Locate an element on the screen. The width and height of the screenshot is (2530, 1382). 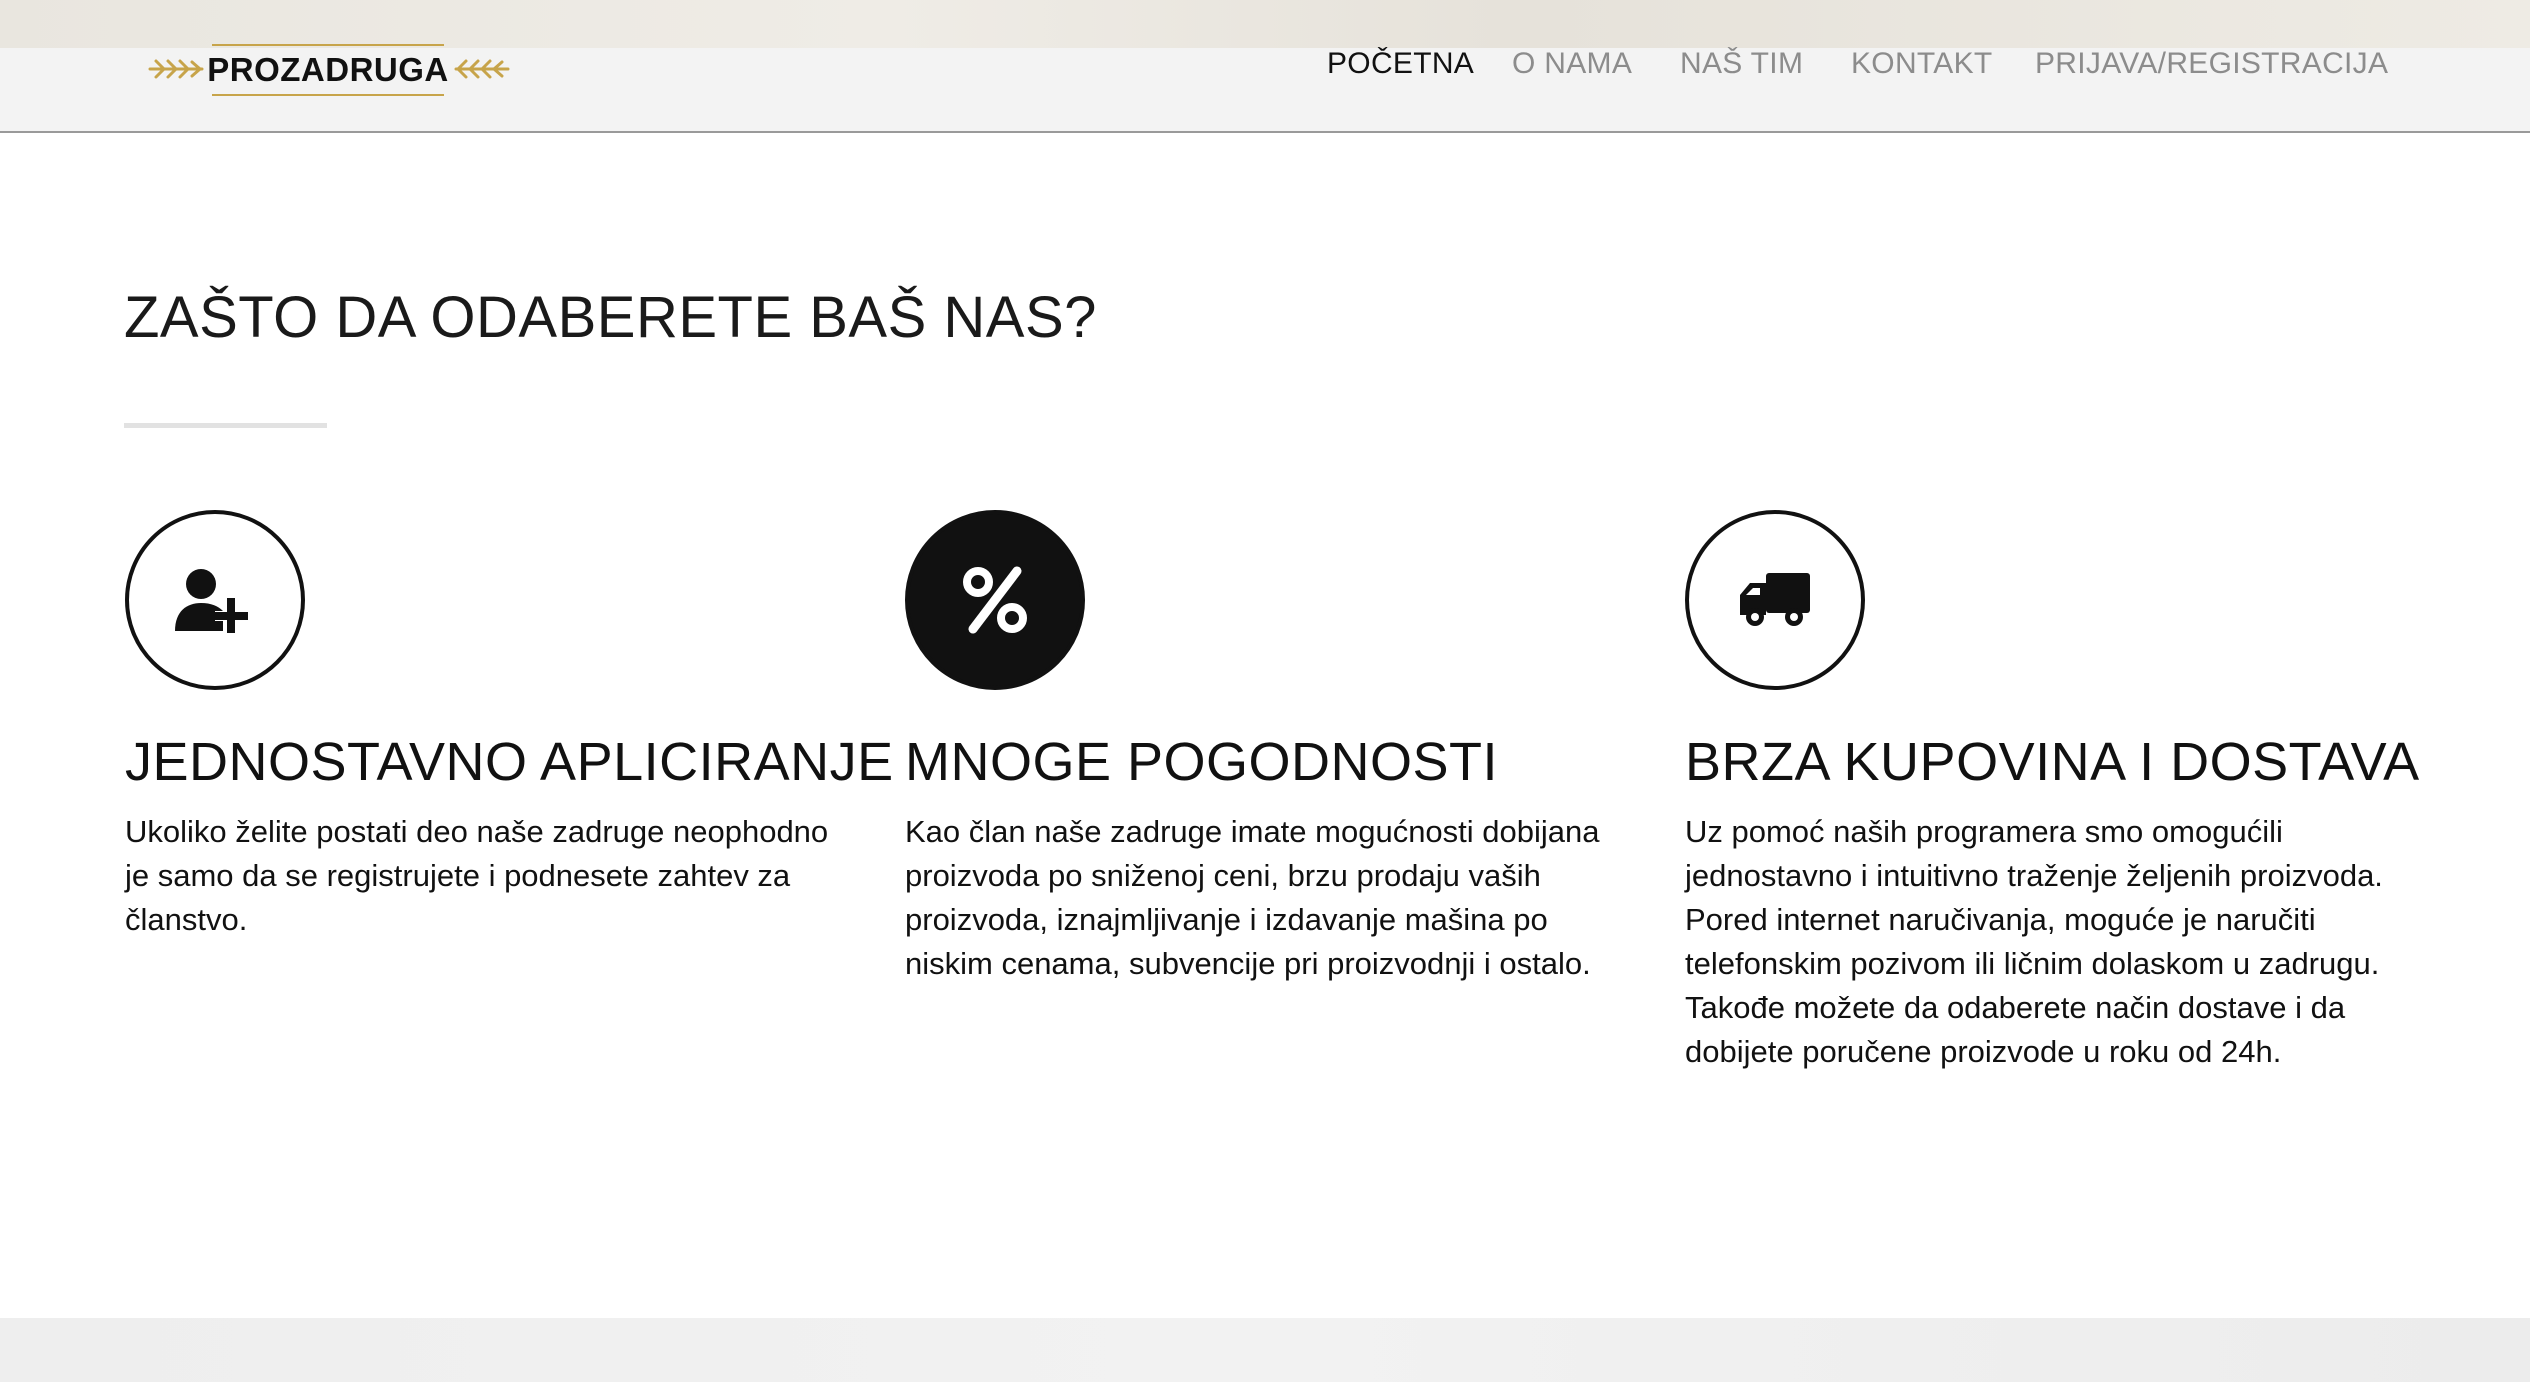
logo-frame: PROZADRUGA is located at coordinates (327, 70).